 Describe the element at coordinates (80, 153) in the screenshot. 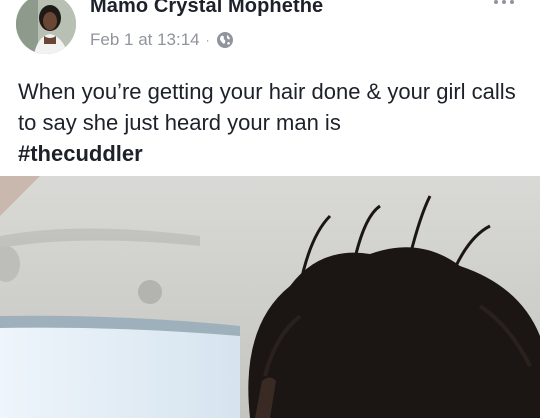

I see `hashtag-link: #thecuddler` at that location.